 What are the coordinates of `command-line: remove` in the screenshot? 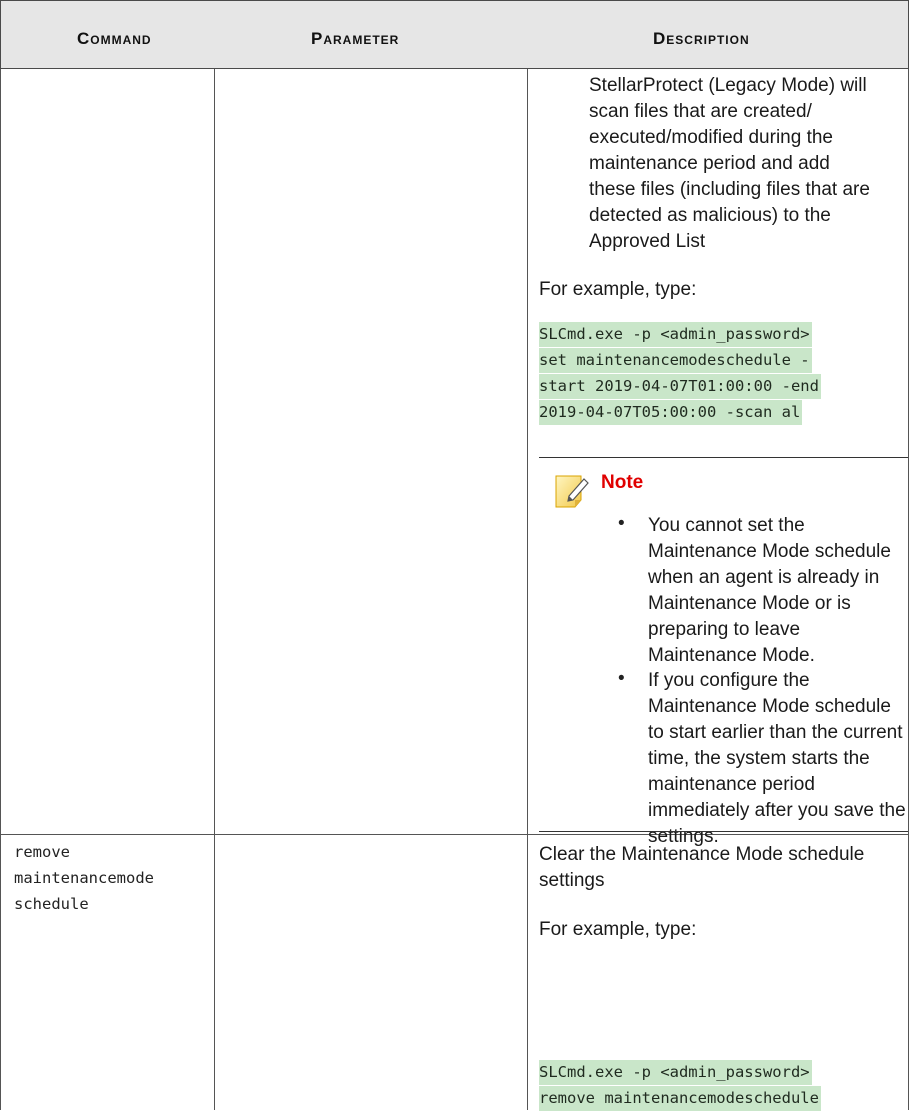 It's located at (42, 852).